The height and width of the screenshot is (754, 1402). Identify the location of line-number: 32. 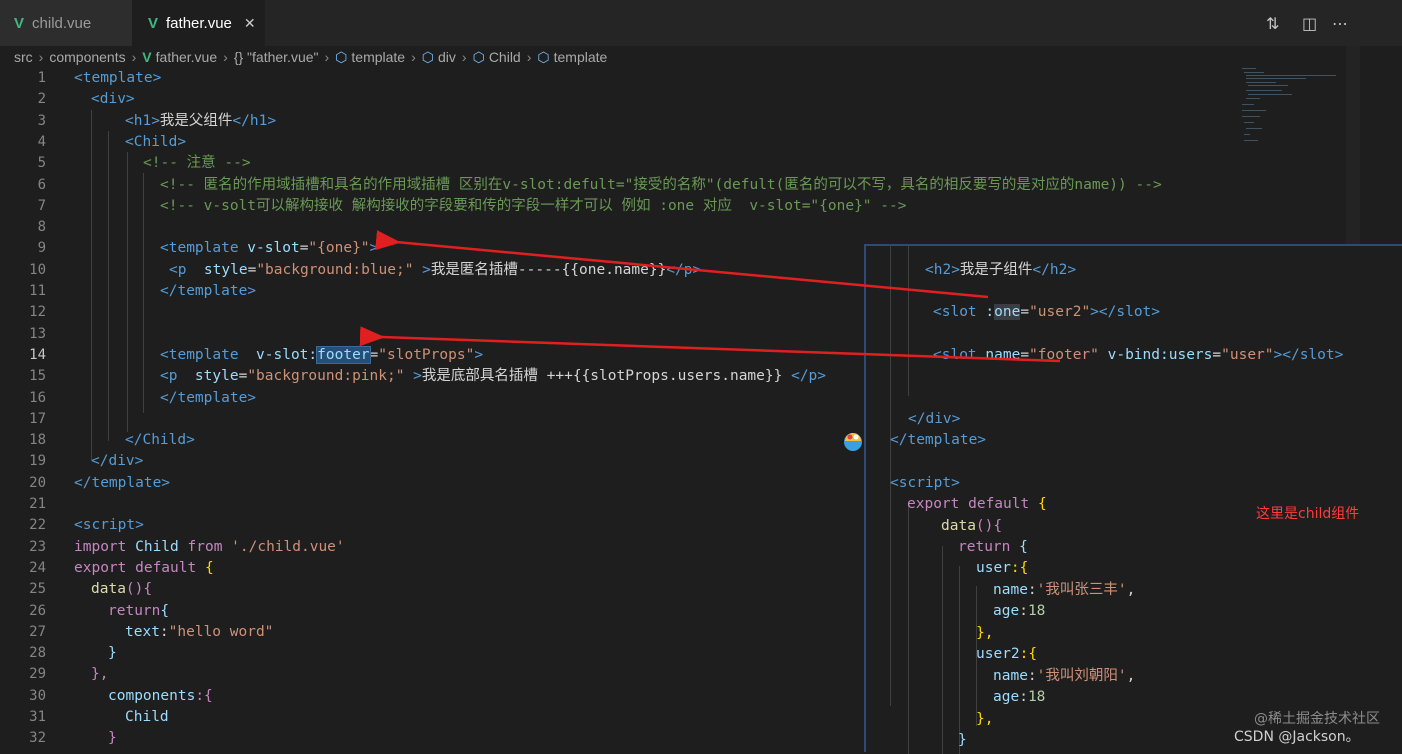
(37, 738).